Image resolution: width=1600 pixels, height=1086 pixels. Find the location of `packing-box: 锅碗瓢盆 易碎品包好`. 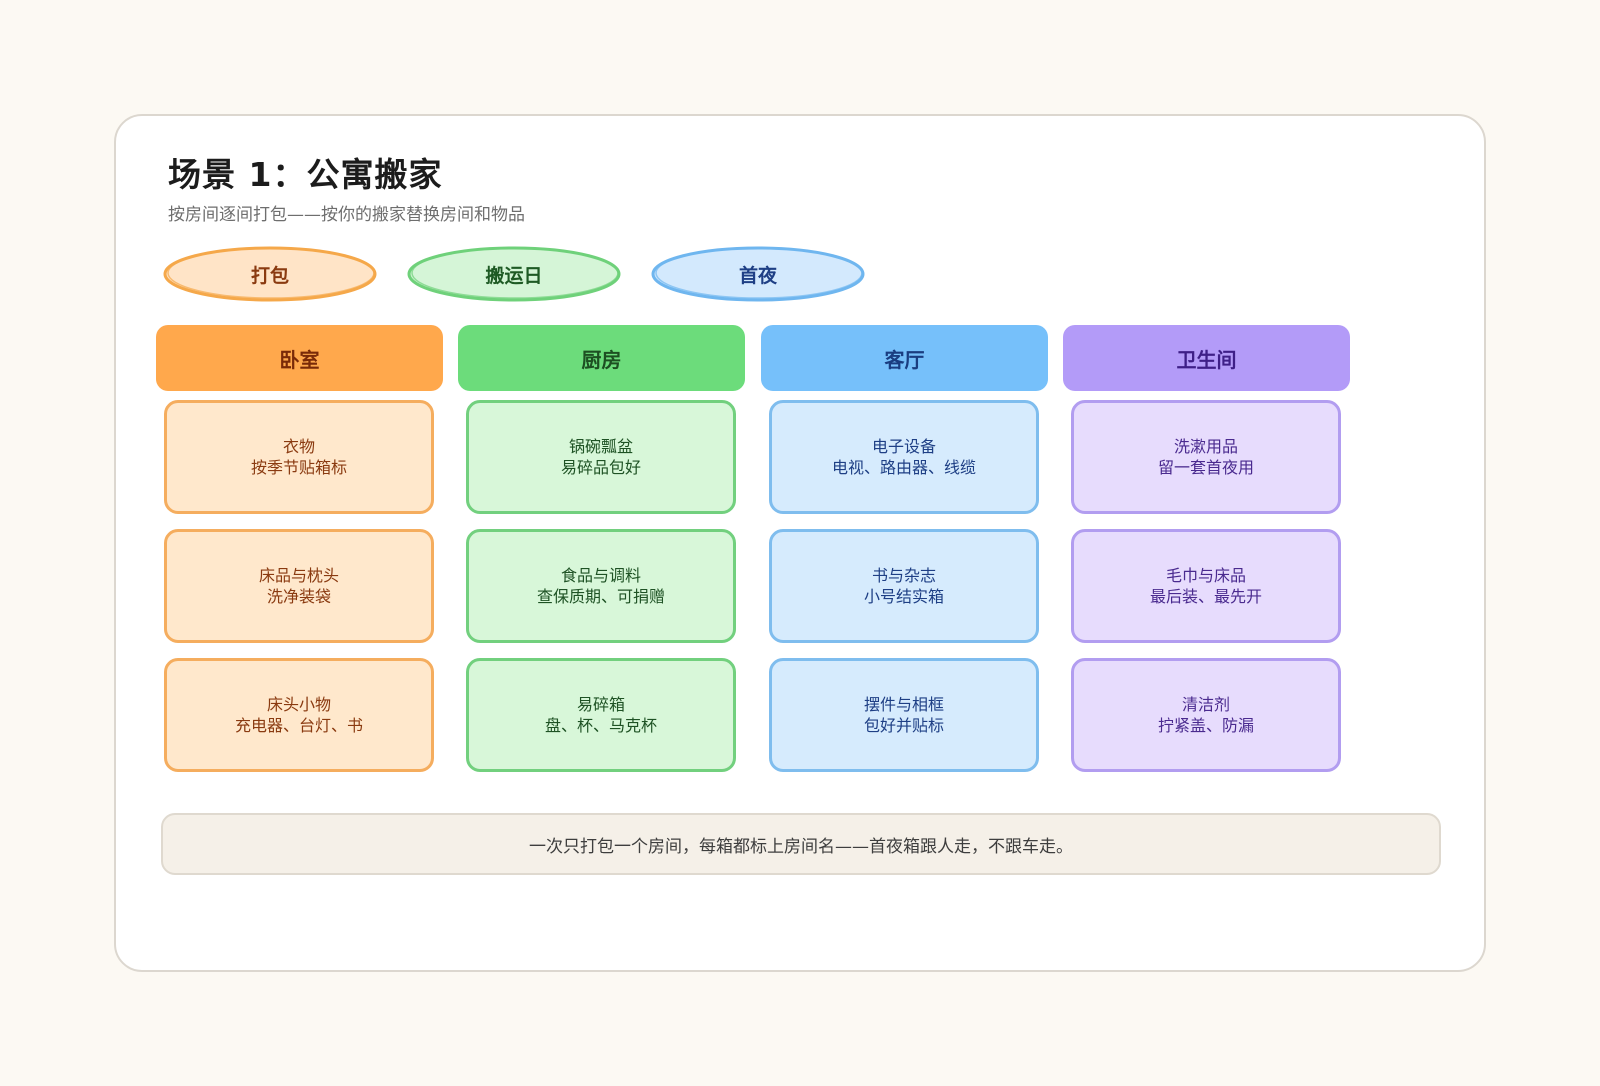

packing-box: 锅碗瓢盆 易碎品包好 is located at coordinates (601, 457).